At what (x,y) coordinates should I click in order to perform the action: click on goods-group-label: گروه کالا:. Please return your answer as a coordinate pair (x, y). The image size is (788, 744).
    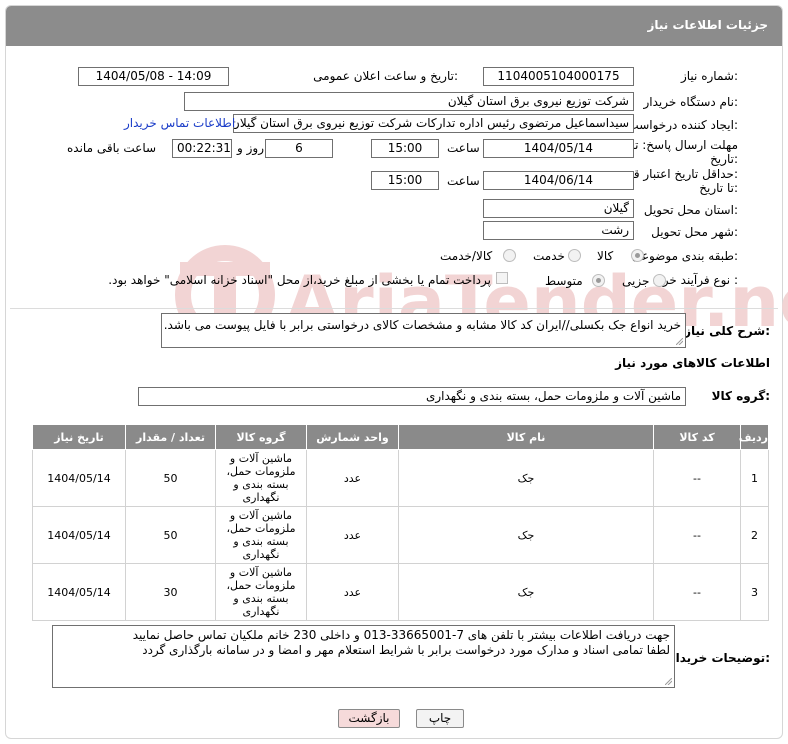
    Looking at the image, I should click on (740, 396).